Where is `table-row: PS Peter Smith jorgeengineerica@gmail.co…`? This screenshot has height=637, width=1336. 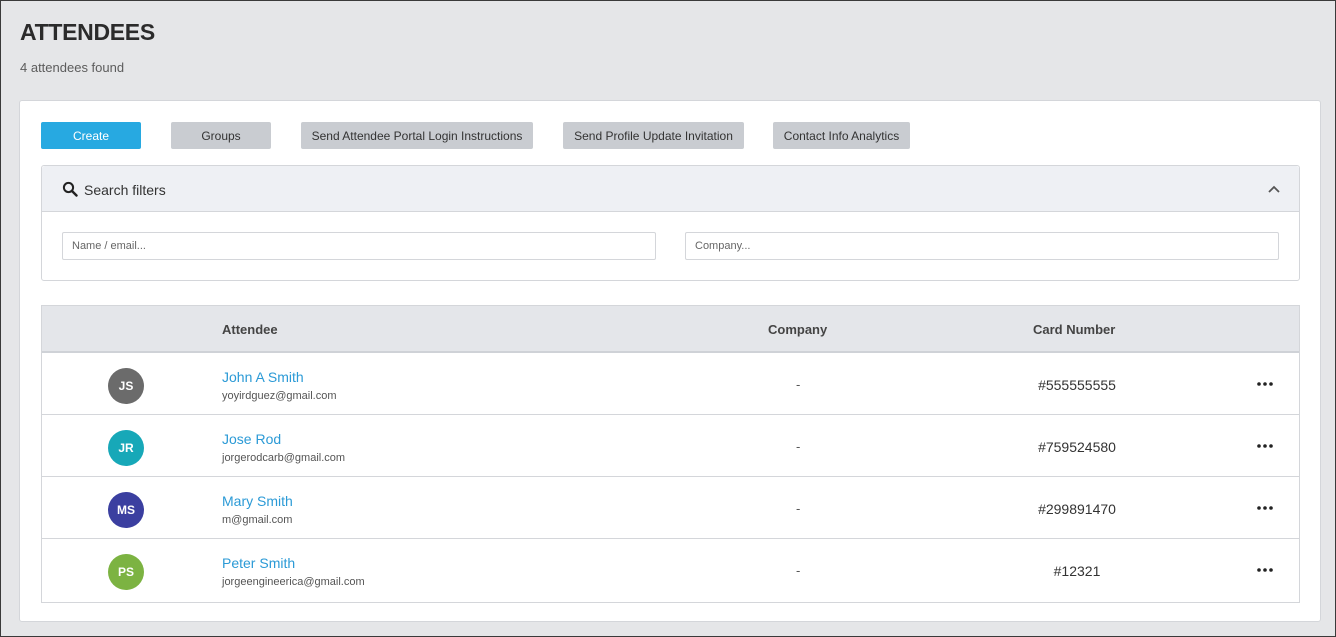 table-row: PS Peter Smith jorgeengineerica@gmail.co… is located at coordinates (670, 570).